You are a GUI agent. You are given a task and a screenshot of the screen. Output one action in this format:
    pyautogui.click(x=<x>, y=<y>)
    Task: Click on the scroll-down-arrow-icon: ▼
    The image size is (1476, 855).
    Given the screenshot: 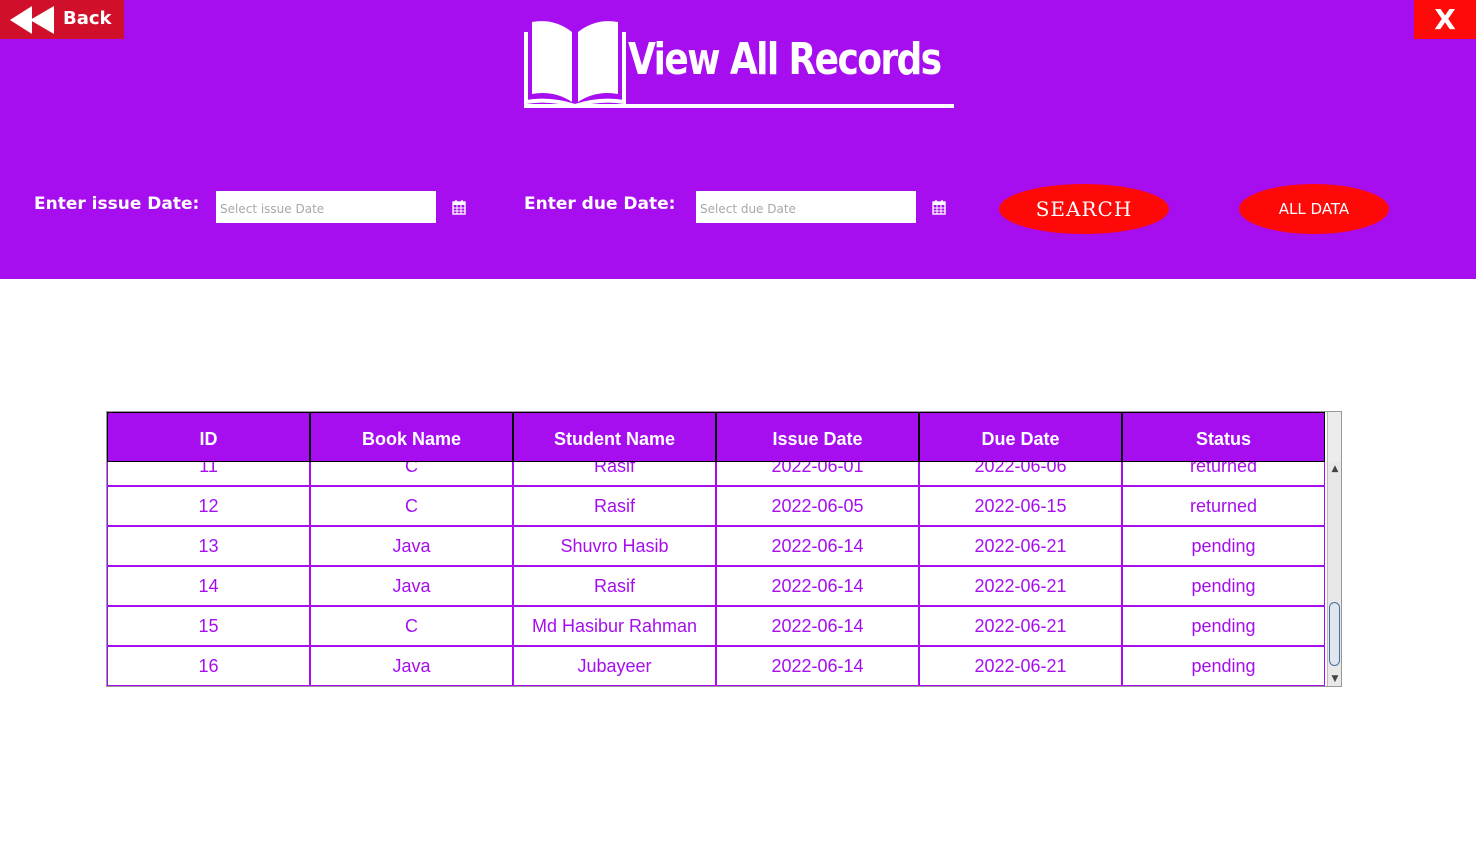 What is the action you would take?
    pyautogui.click(x=1334, y=679)
    